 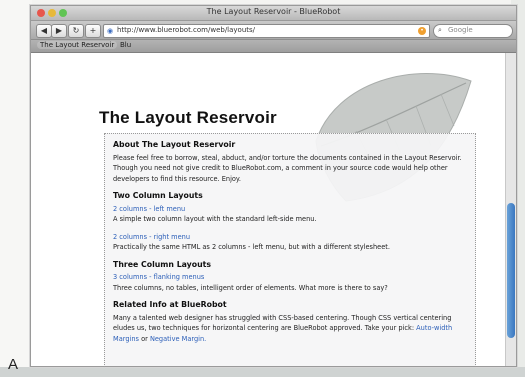 I want to click on link-3-columns-flanking-menus: 3 columns - flanking menus, so click(x=158, y=277).